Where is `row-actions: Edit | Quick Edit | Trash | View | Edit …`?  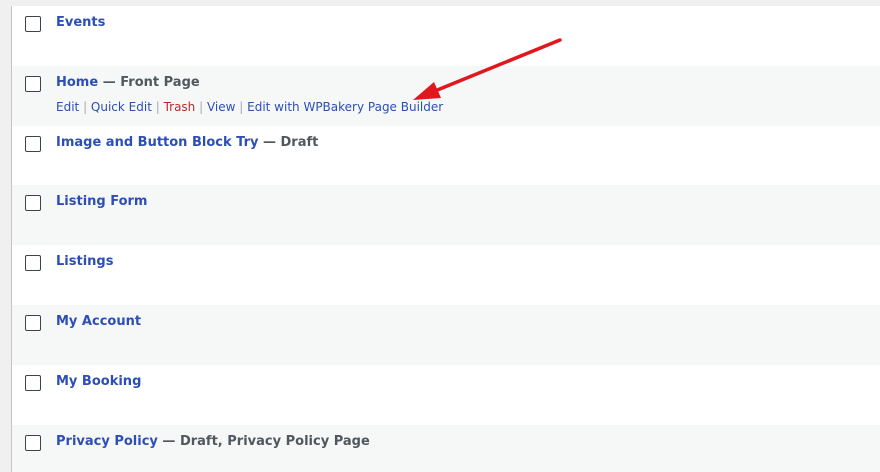 row-actions: Edit | Quick Edit | Trash | View | Edit … is located at coordinates (249, 107).